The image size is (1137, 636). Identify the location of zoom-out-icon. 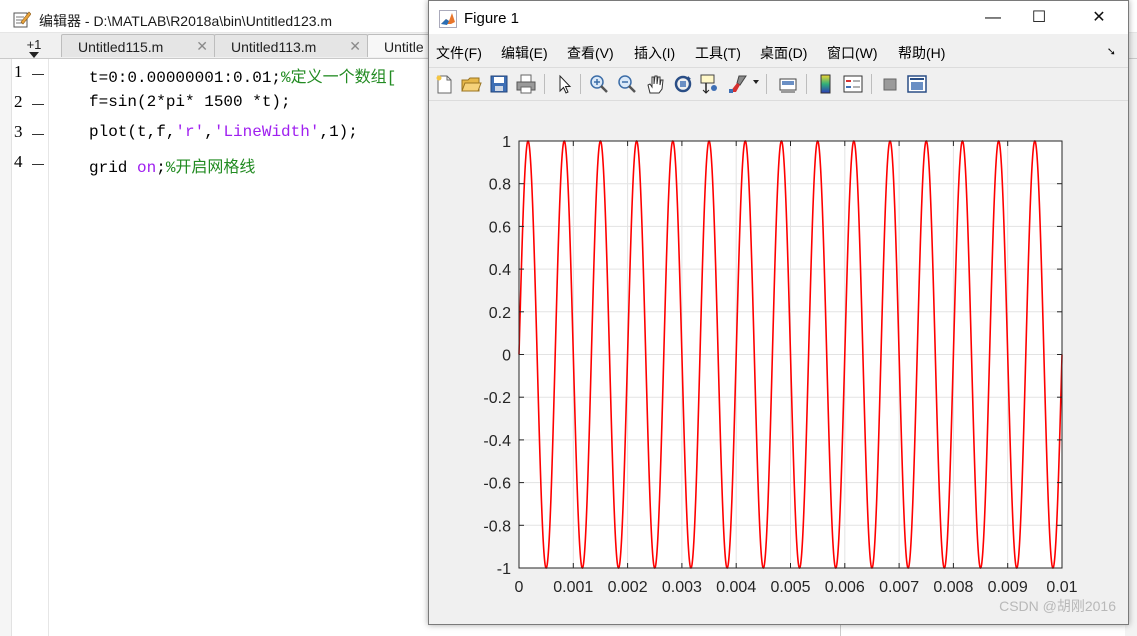
(627, 84).